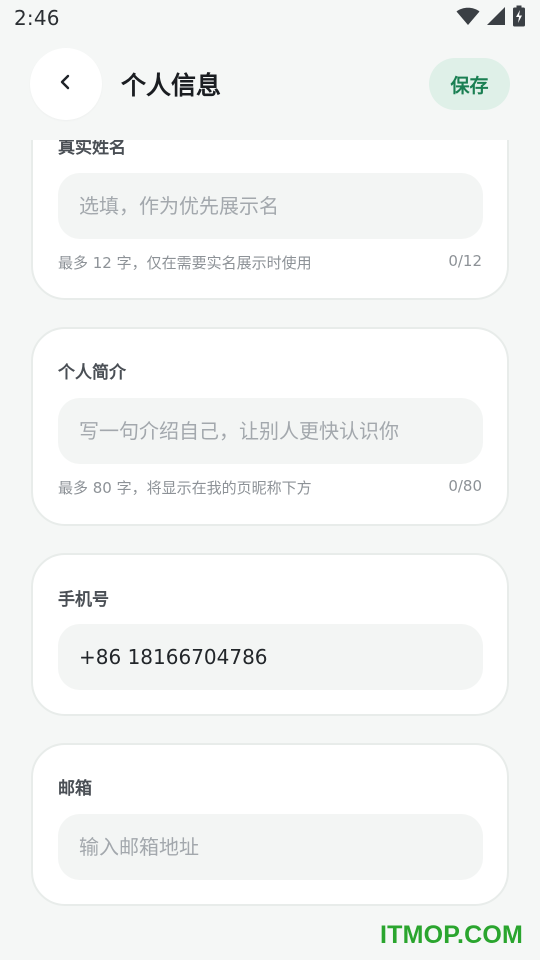 This screenshot has width=540, height=960. I want to click on chevron-left-icon, so click(66, 84).